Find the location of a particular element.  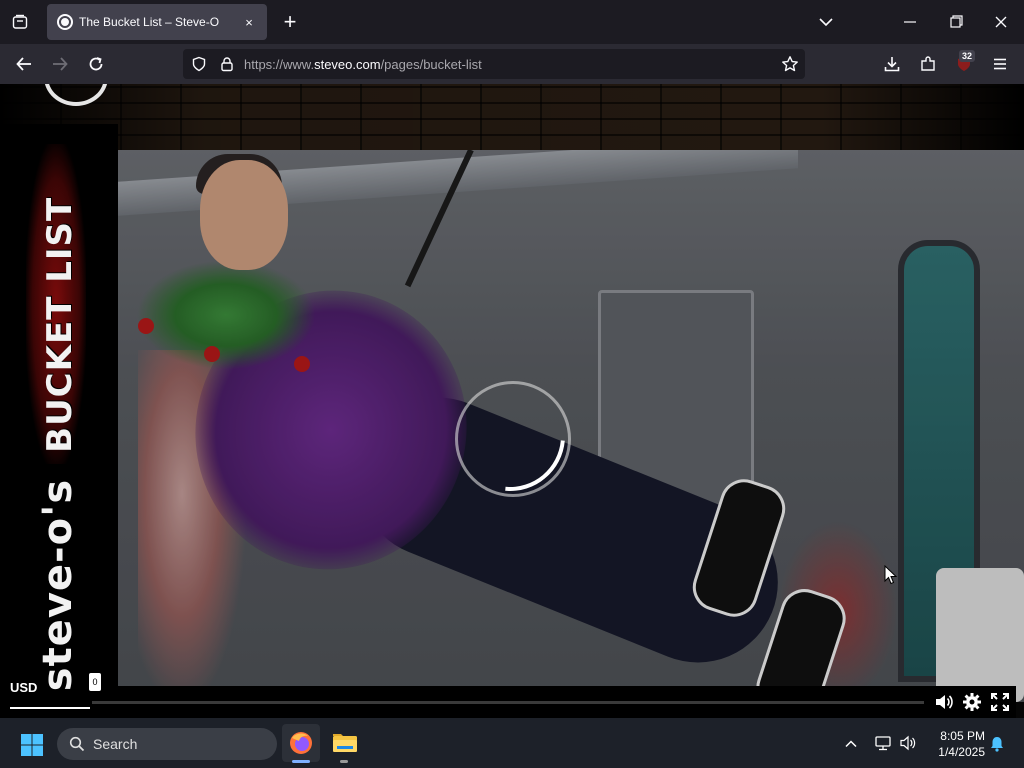

clock-date: 1/4/2025 is located at coordinates (955, 752).